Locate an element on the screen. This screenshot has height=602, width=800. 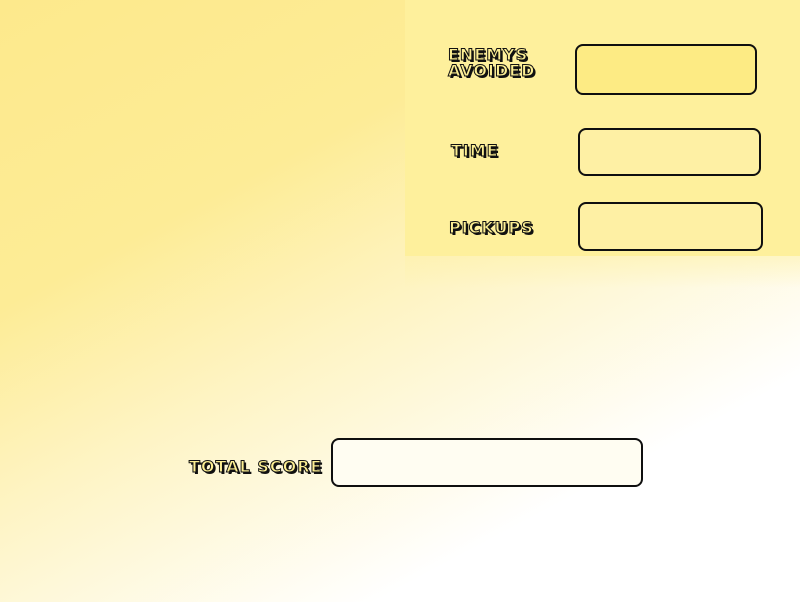
total-score-field is located at coordinates (487, 462).